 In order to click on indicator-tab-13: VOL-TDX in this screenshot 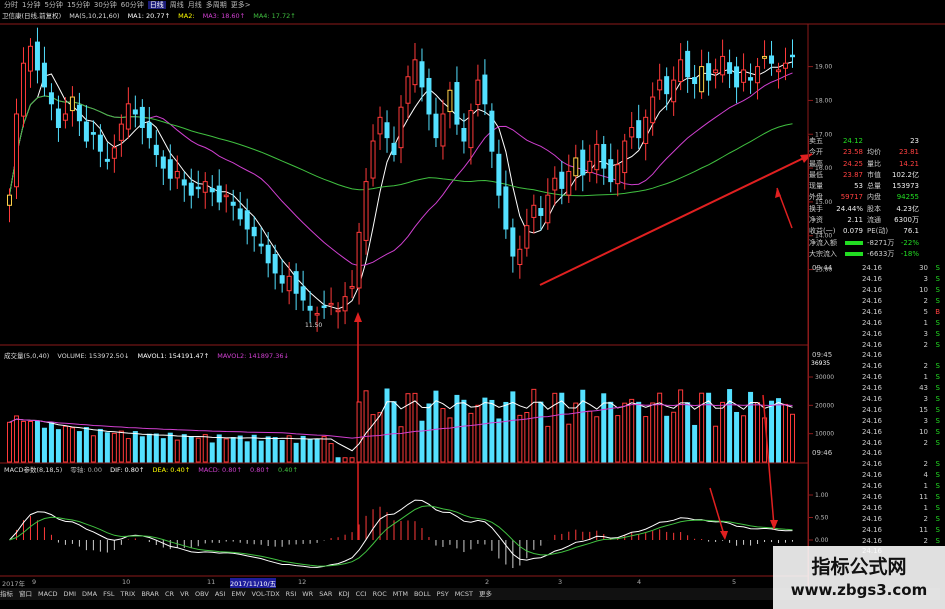, I will do `click(266, 594)`.